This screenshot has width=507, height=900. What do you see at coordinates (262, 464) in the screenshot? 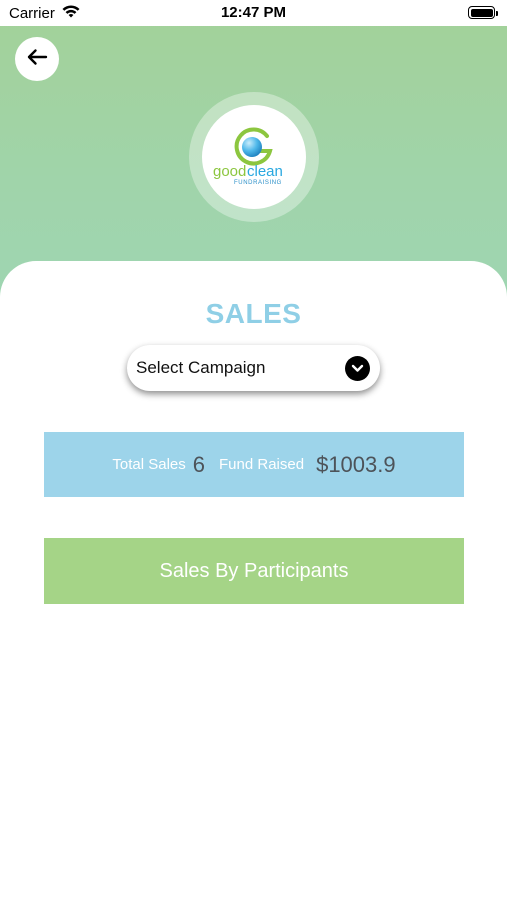
I see `fund-raised-label: Fund Raised` at bounding box center [262, 464].